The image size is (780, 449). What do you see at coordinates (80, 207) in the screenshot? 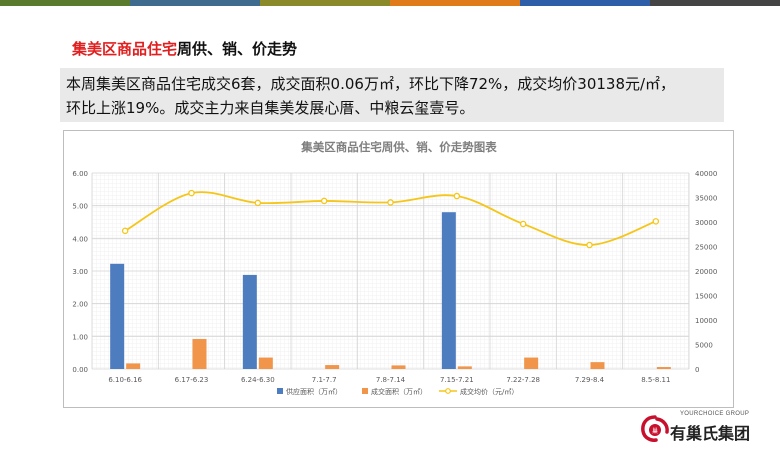
I see `y-tick-label: 5.00` at bounding box center [80, 207].